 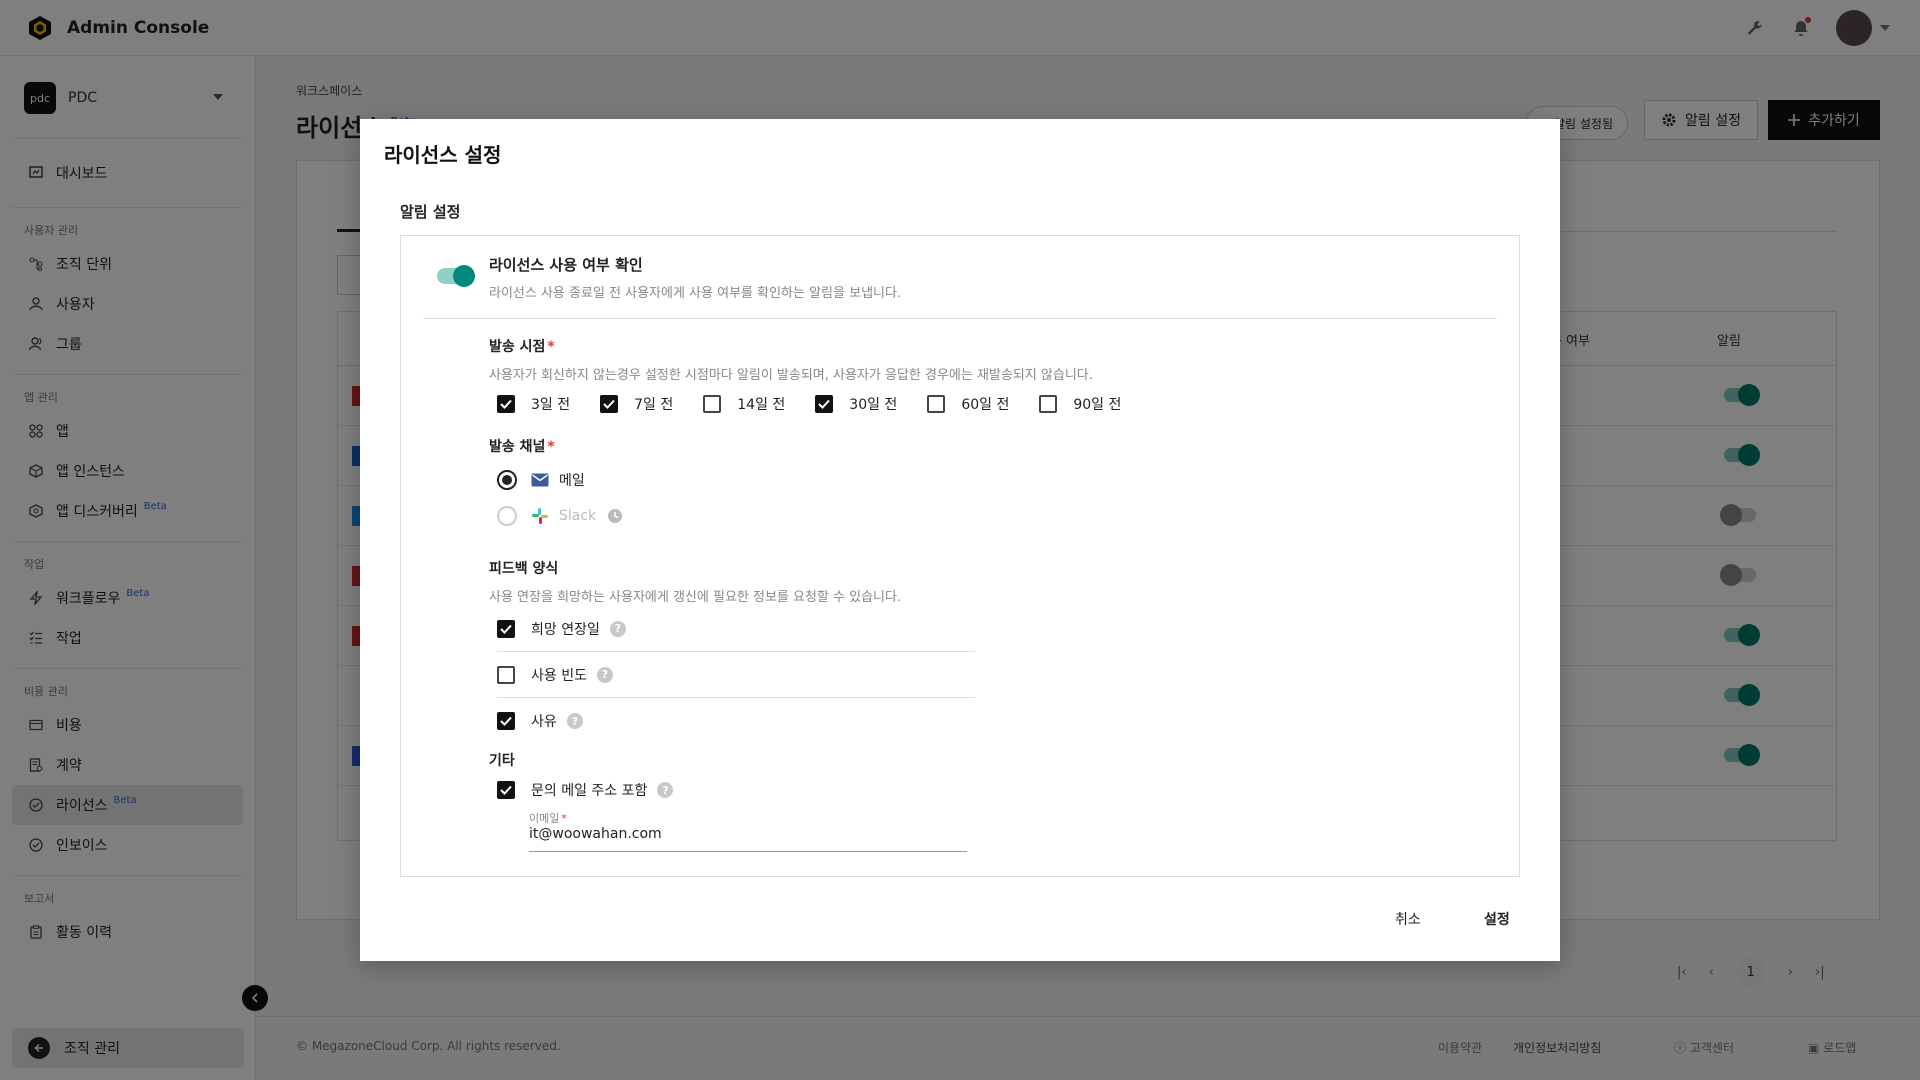 What do you see at coordinates (1497, 919) in the screenshot?
I see `confirm-button: 설정` at bounding box center [1497, 919].